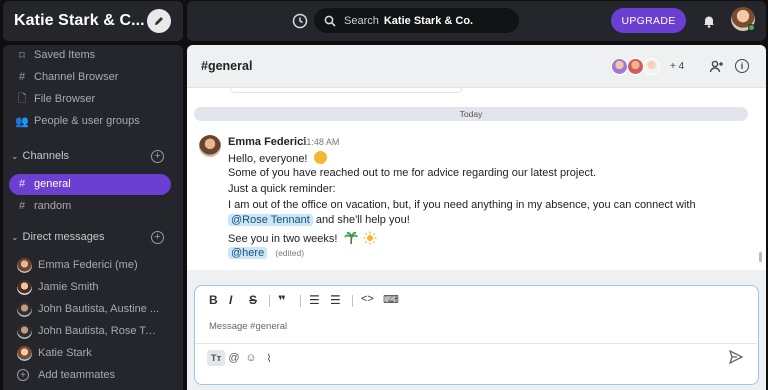 This screenshot has height=390, width=768. Describe the element at coordinates (40, 156) in the screenshot. I see `channels-section-header: ⌄ Channels` at that location.